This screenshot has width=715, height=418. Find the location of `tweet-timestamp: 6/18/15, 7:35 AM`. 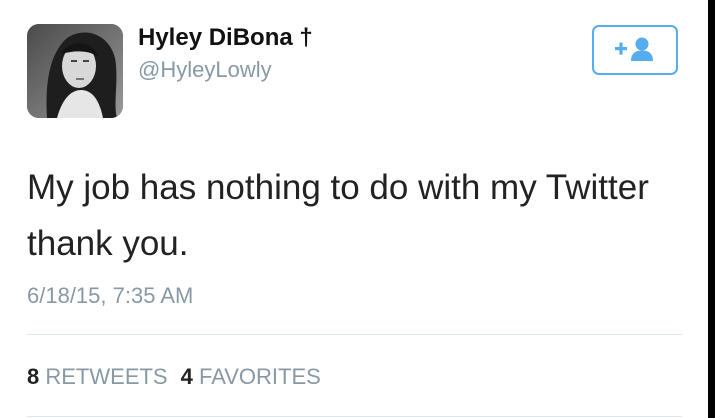

tweet-timestamp: 6/18/15, 7:35 AM is located at coordinates (110, 296).